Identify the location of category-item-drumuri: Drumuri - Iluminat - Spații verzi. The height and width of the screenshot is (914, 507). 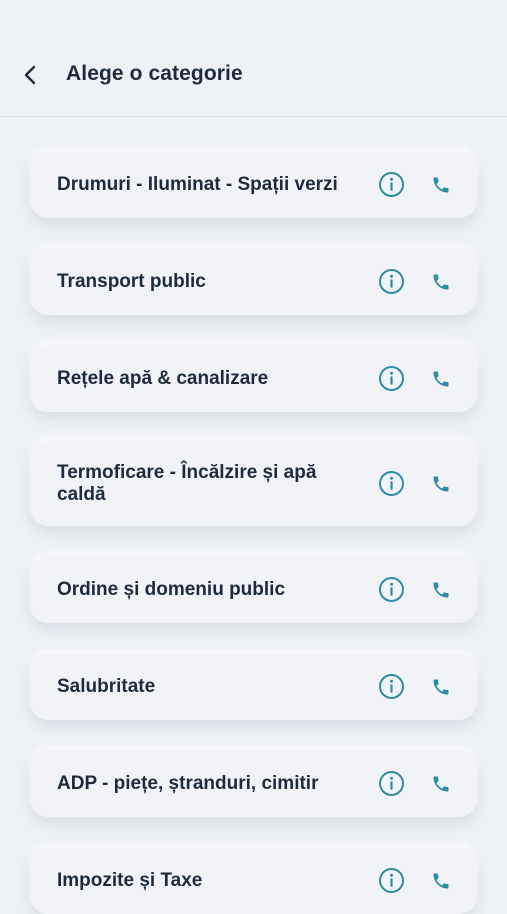
(253, 184).